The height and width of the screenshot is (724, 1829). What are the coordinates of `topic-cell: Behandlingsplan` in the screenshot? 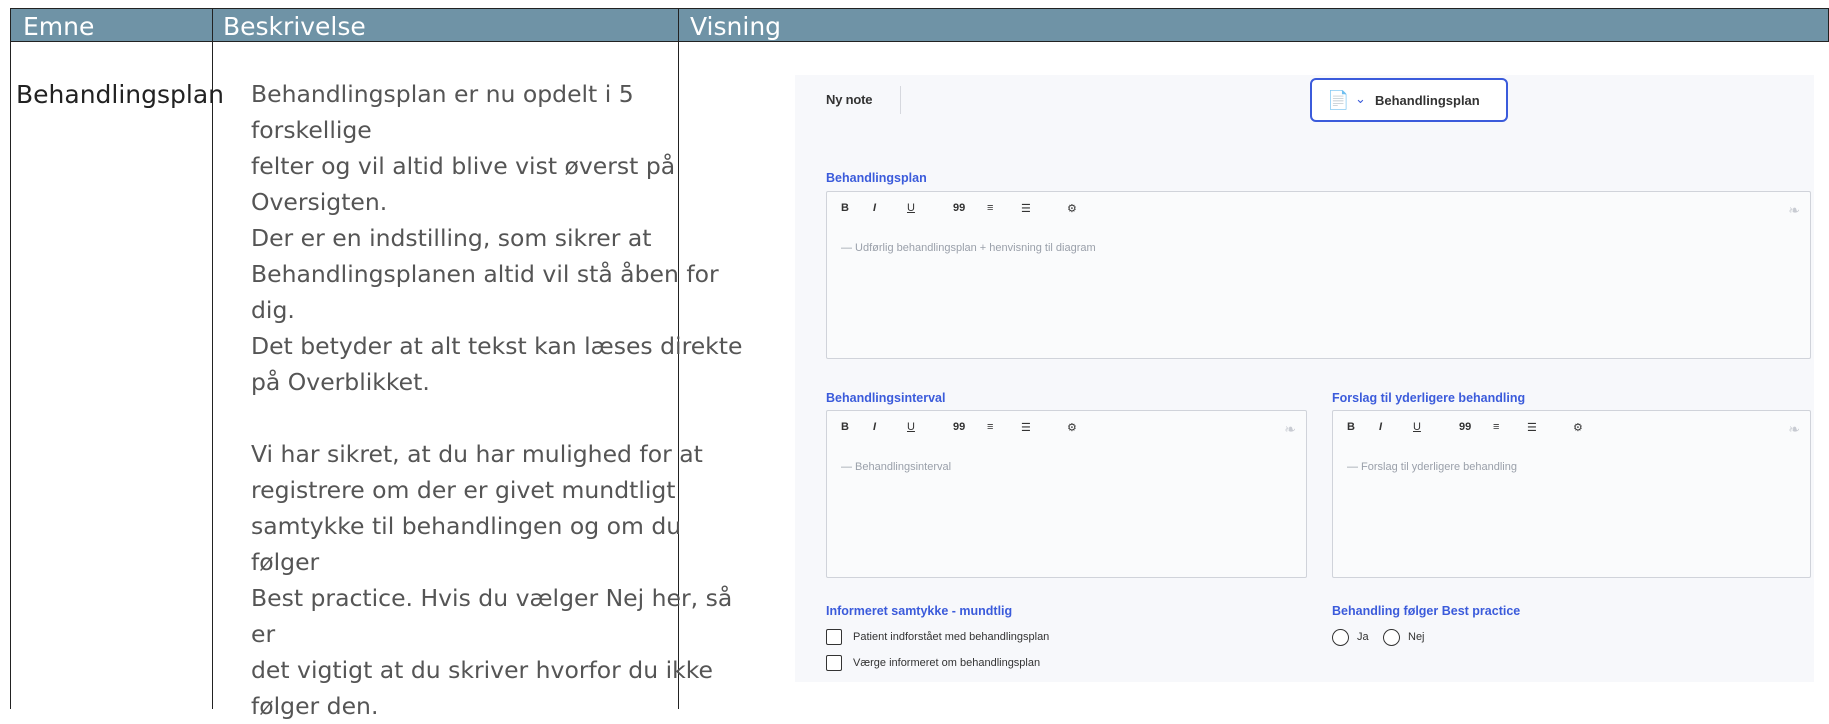 It's located at (120, 94).